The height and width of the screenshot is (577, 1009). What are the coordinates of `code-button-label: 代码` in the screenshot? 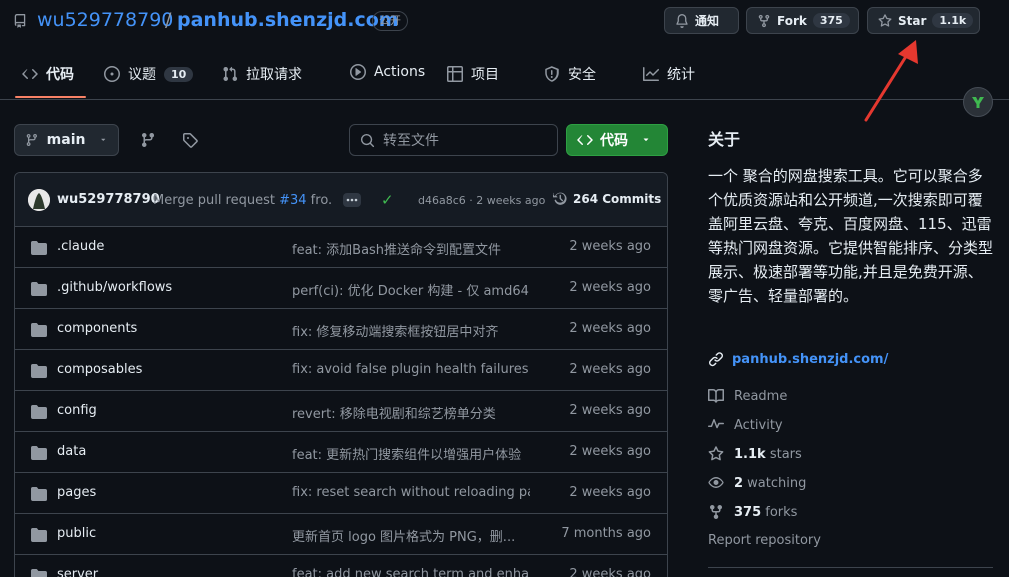 It's located at (614, 141).